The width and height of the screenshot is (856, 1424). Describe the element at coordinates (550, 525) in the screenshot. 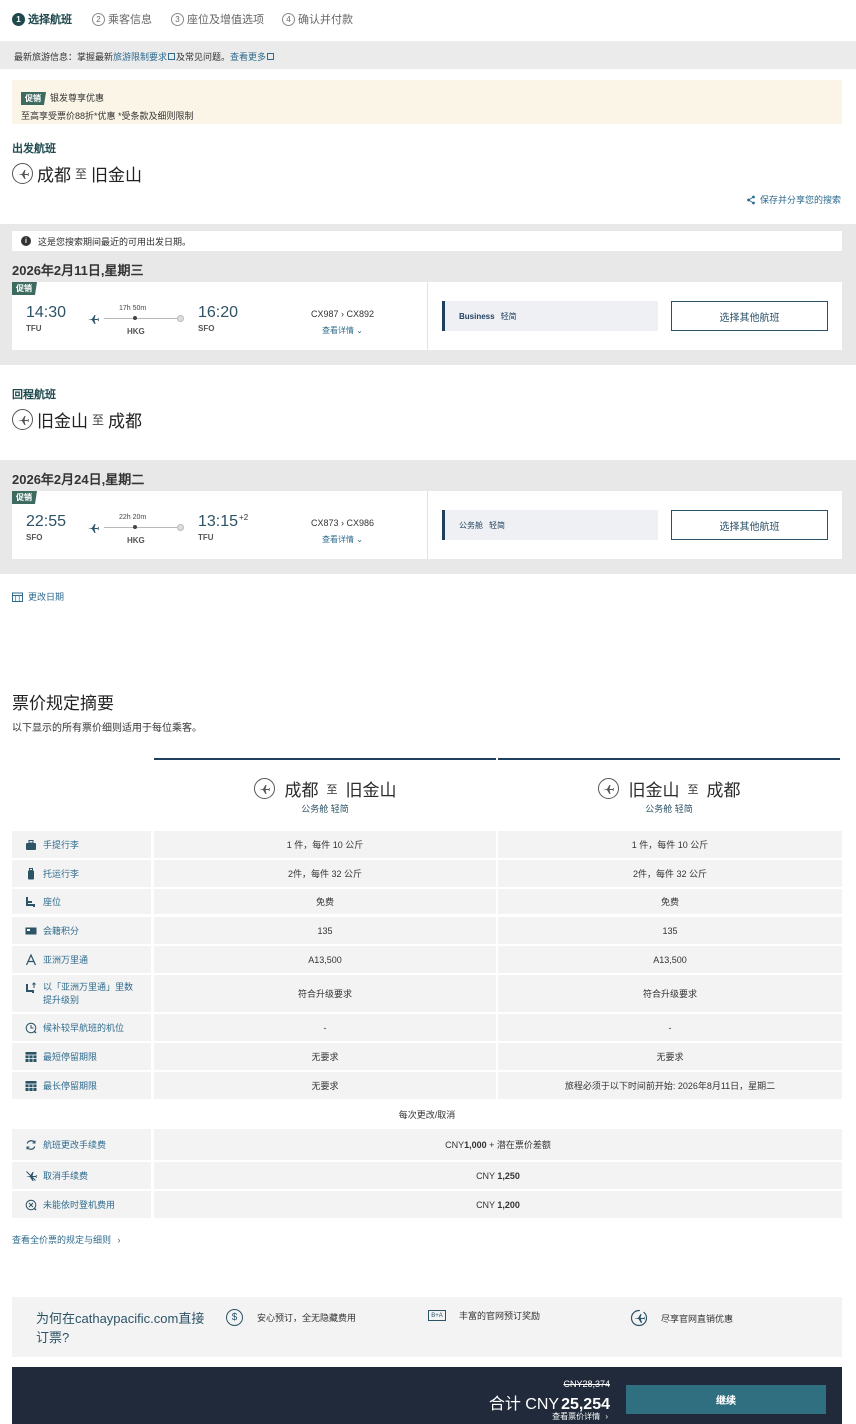

I see `cabin-fare-selected: 公务舱 轻简` at that location.